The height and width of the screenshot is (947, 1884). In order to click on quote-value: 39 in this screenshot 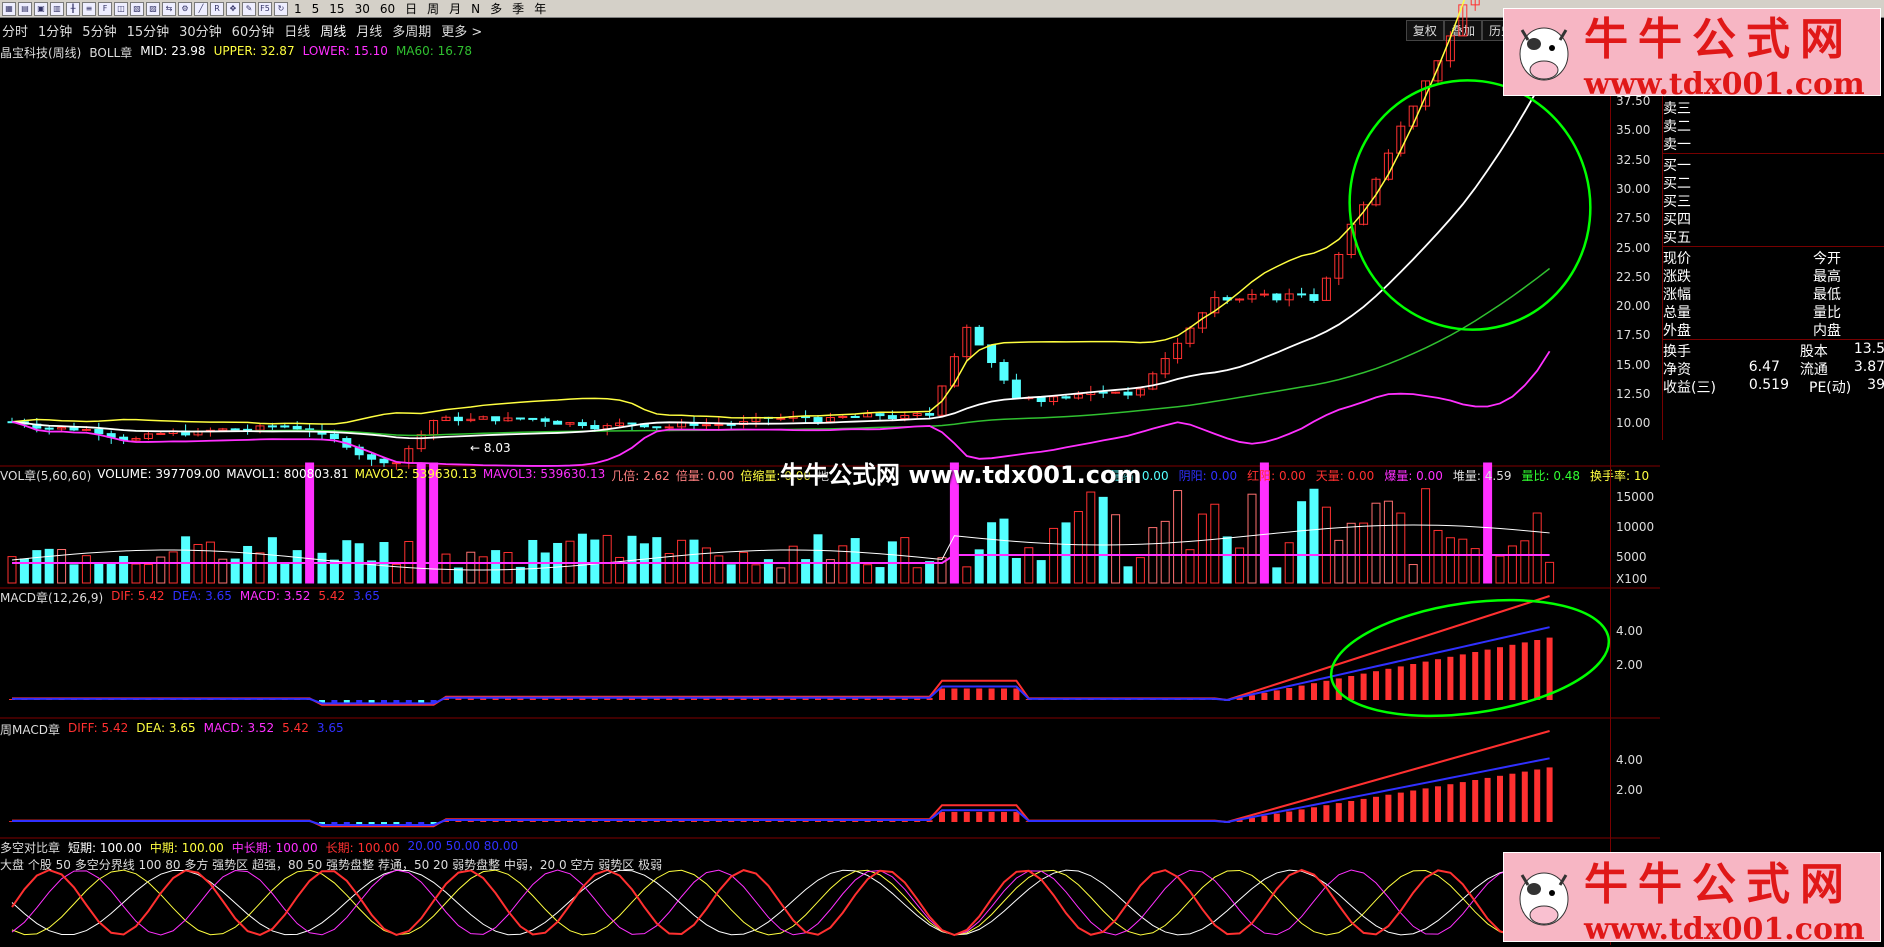, I will do `click(1875, 385)`.